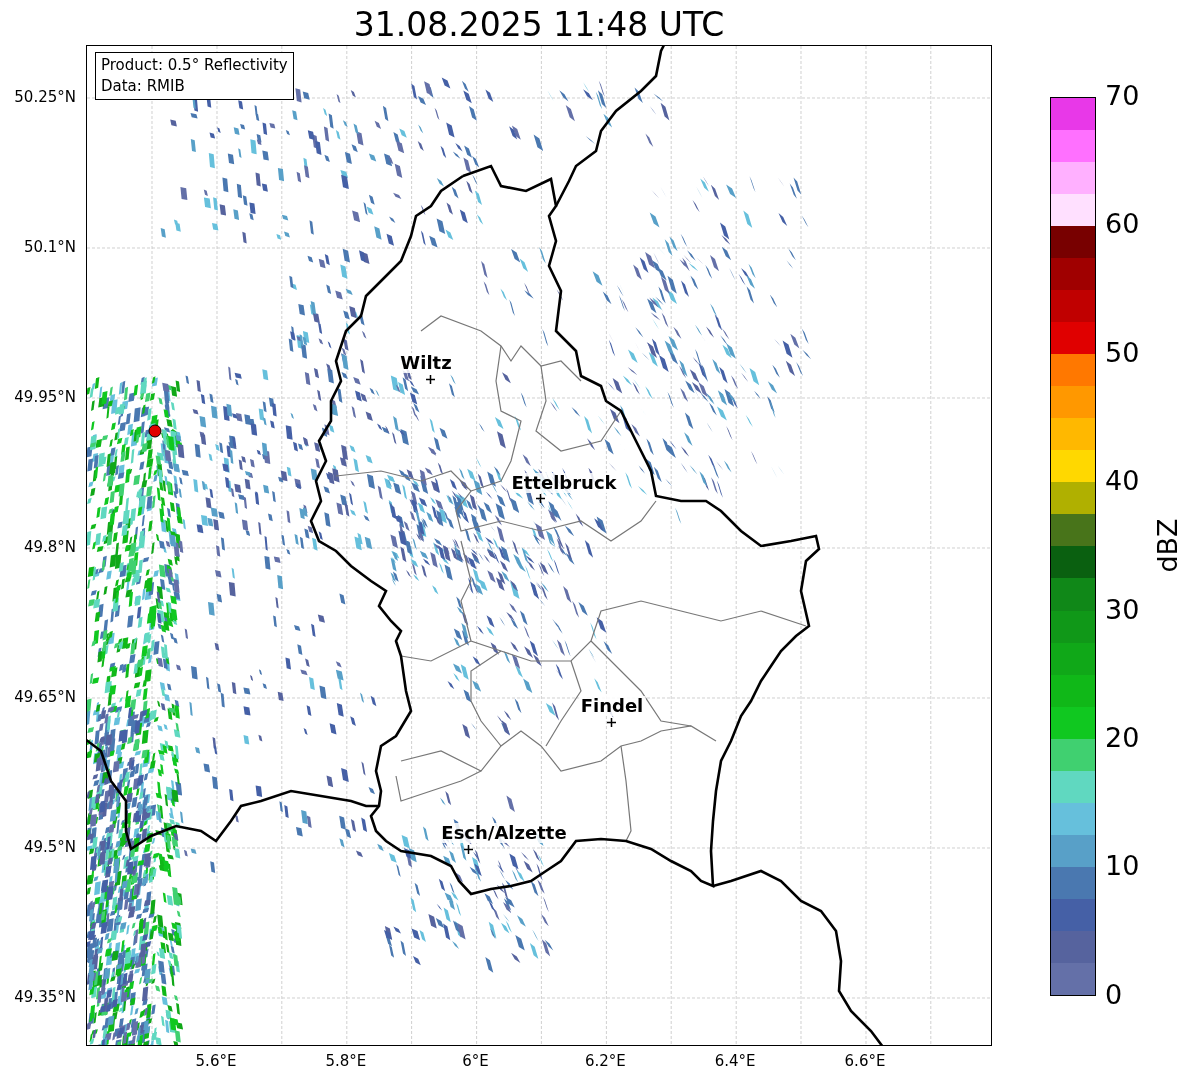 The height and width of the screenshot is (1081, 1184). Describe the element at coordinates (426, 363) in the screenshot. I see `city-label: Wiltz` at that location.